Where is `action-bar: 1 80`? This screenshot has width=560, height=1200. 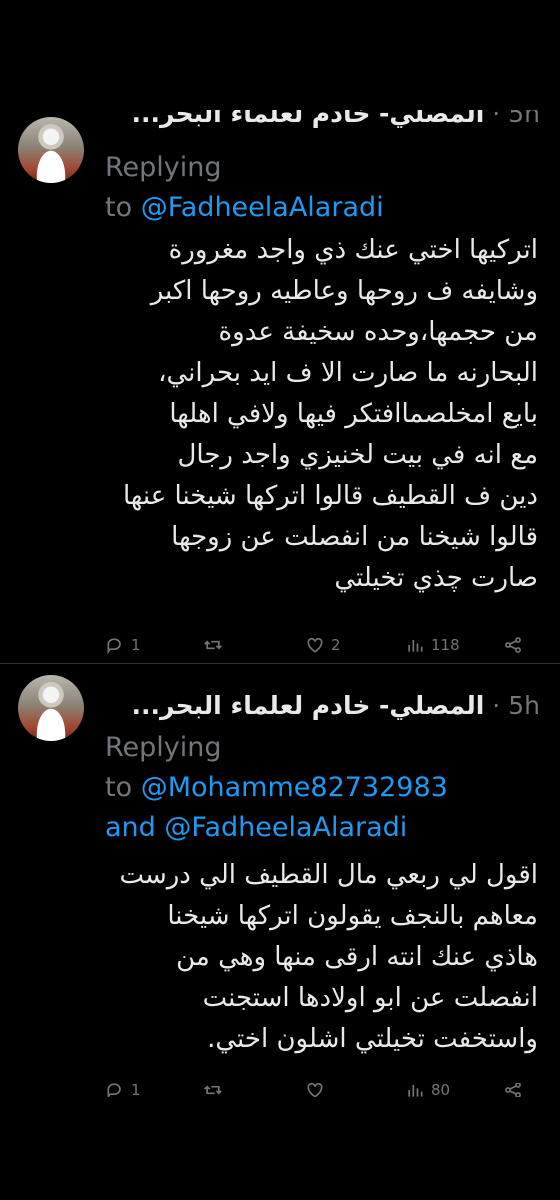
action-bar: 1 80 is located at coordinates (322, 1090).